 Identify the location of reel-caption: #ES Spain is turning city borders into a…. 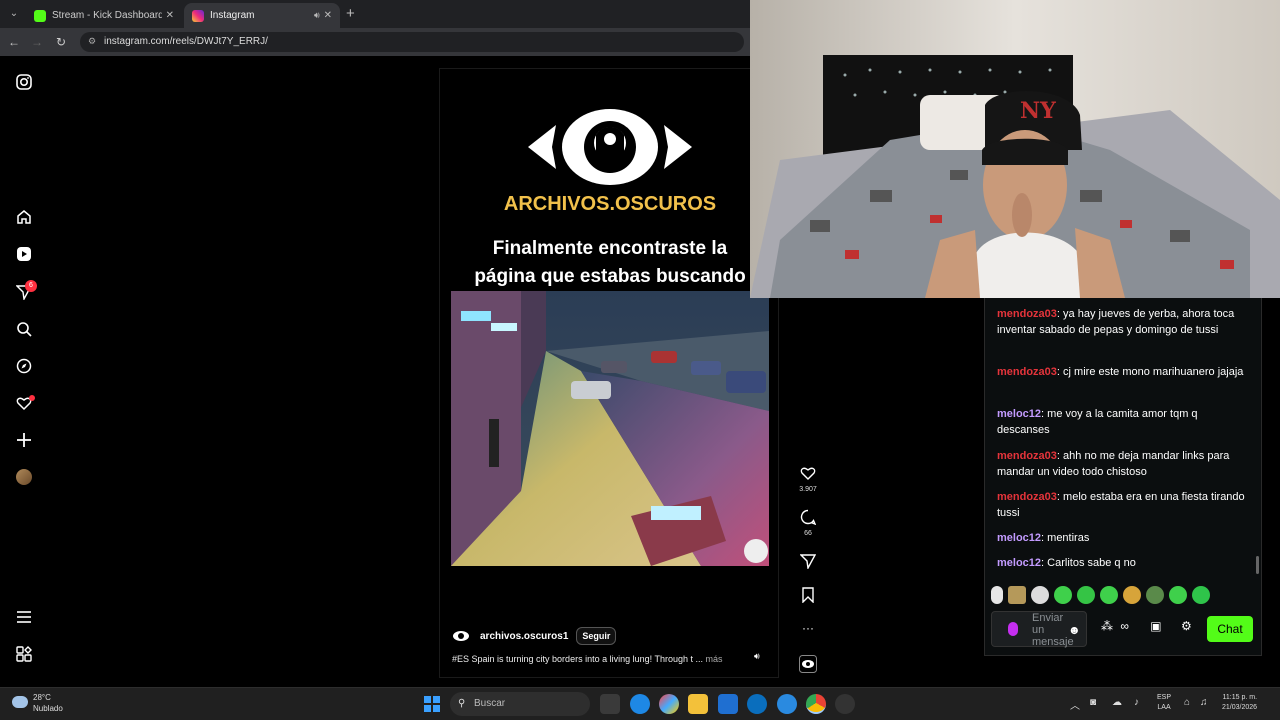
(592, 659).